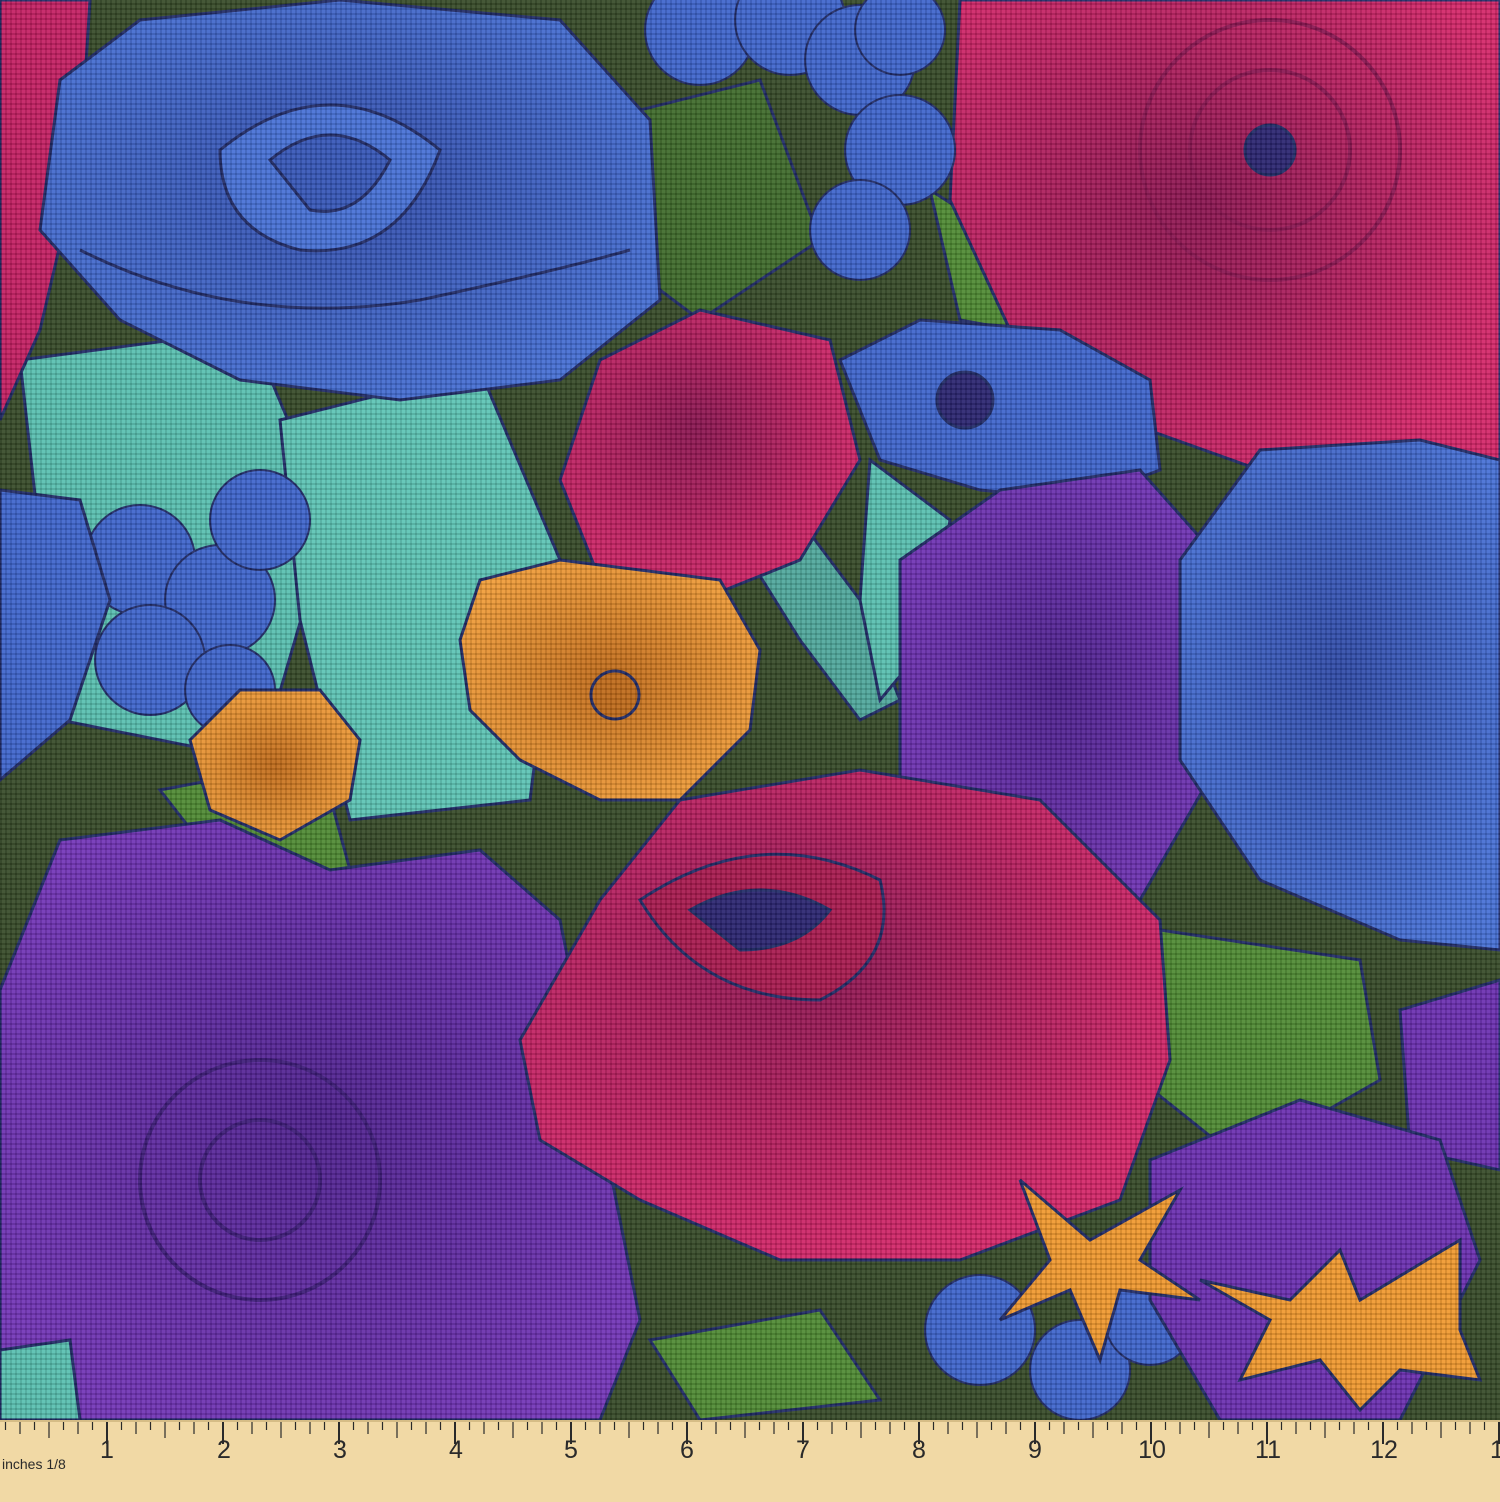 Image resolution: width=1500 pixels, height=1502 pixels. I want to click on ruler-number-9: 9, so click(1035, 1450).